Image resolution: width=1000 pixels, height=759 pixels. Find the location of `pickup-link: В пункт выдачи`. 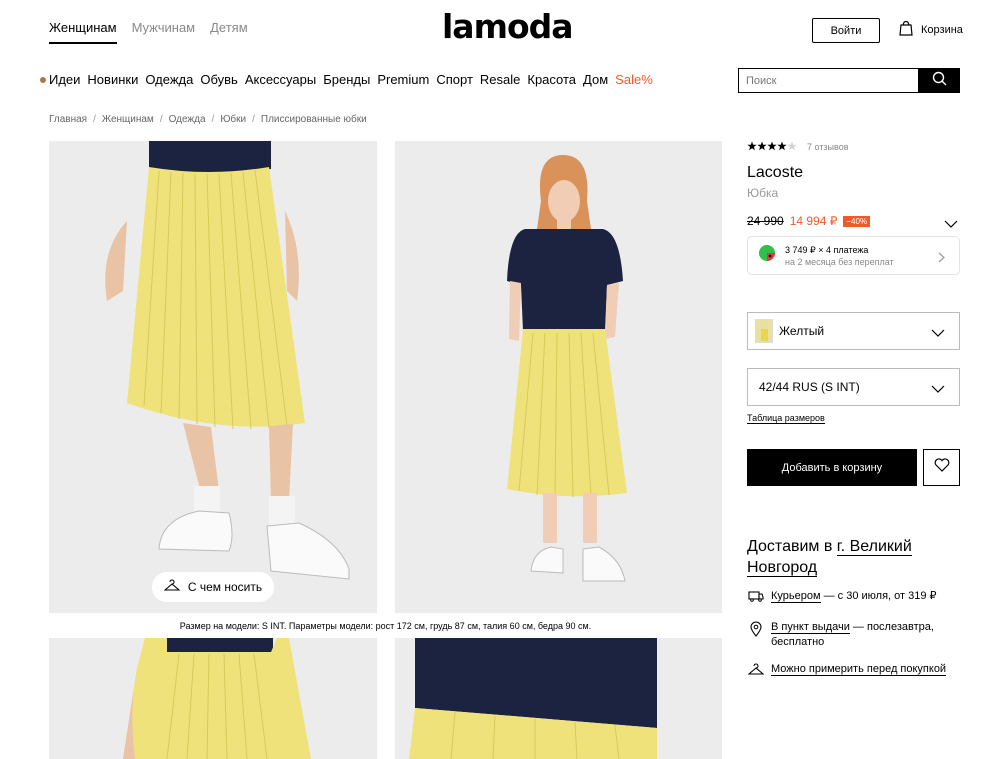

pickup-link: В пункт выдачи is located at coordinates (810, 627).